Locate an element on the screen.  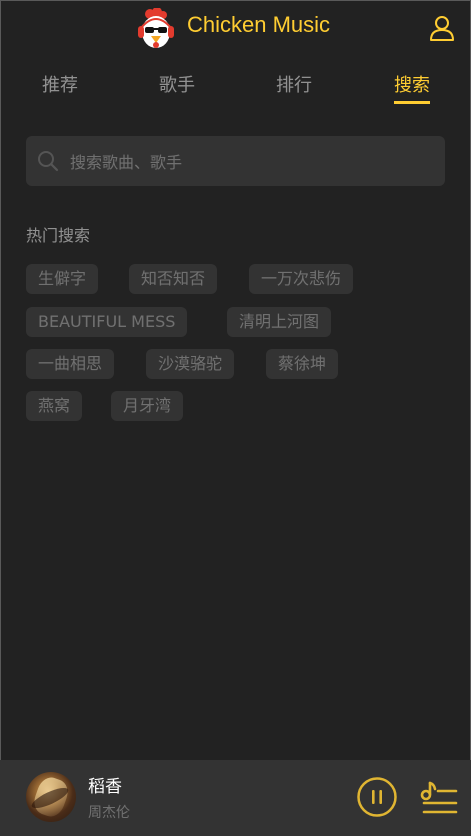
app-title: Chicken Music is located at coordinates (259, 24).